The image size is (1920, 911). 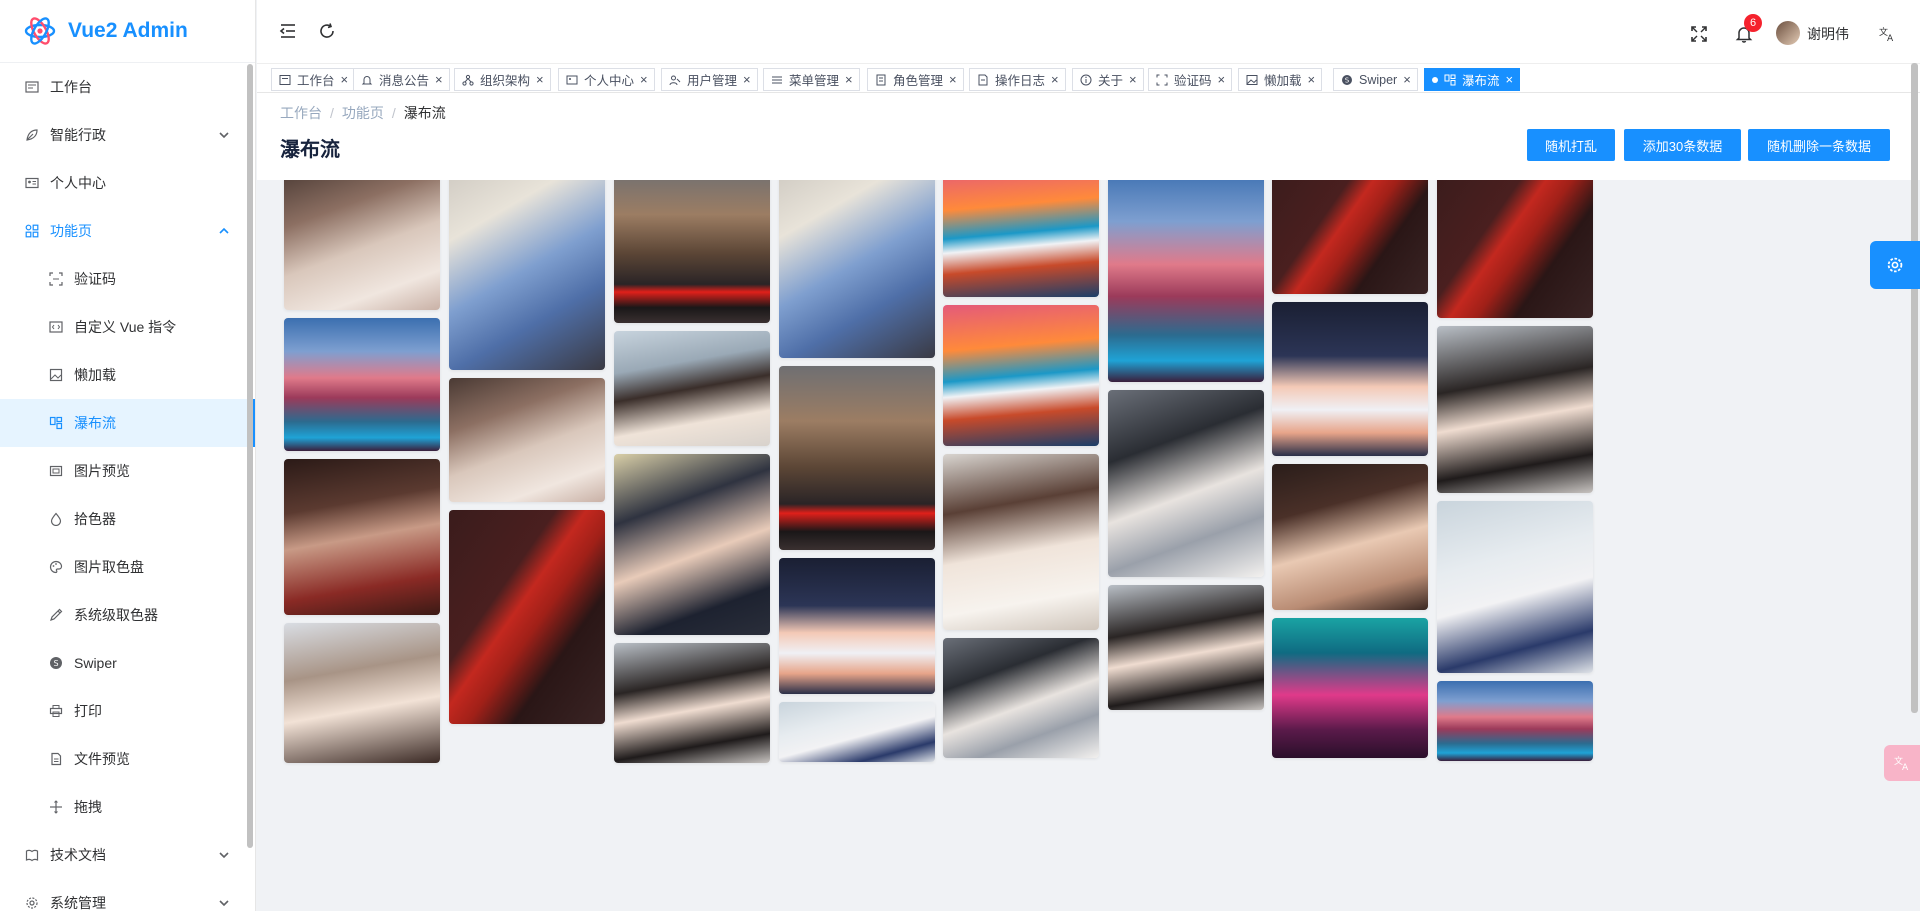 I want to click on tab-waterfall: 瀑布流 ×, so click(x=1472, y=79).